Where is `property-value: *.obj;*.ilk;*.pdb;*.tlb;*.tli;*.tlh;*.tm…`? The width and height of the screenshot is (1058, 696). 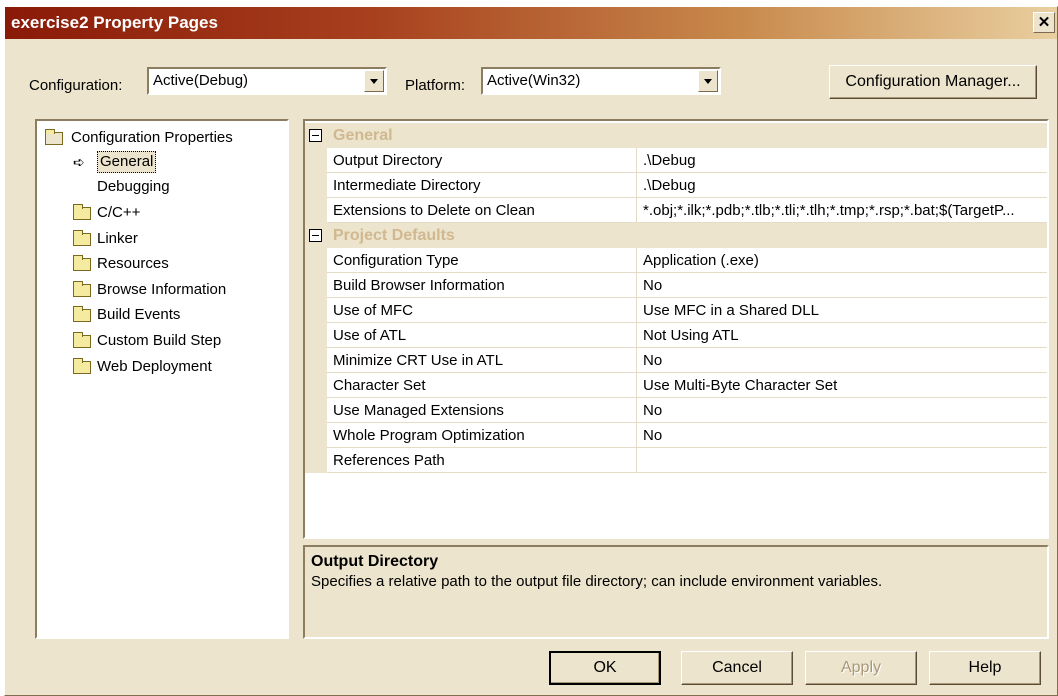
property-value: *.obj;*.ilk;*.pdb;*.tlb;*.tli;*.tlh;*.tm… is located at coordinates (842, 210).